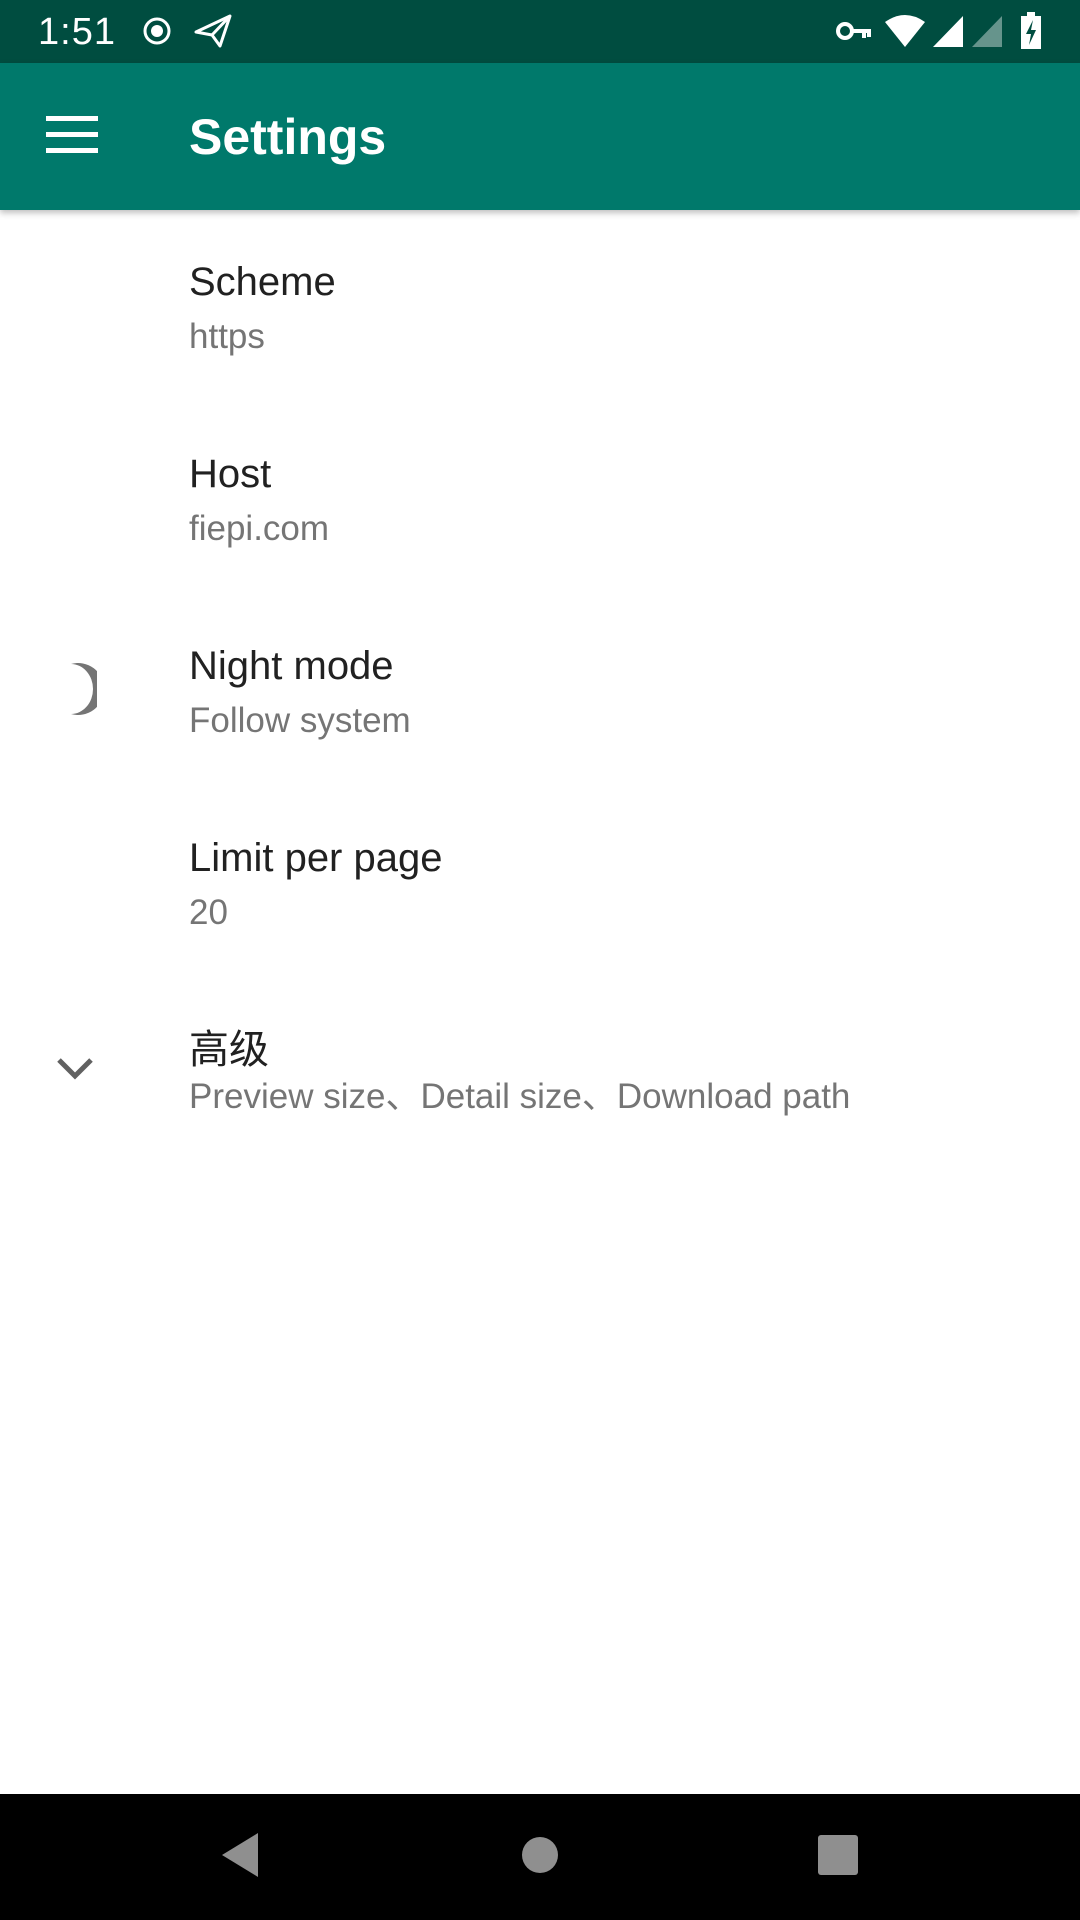 This screenshot has height=1920, width=1080. What do you see at coordinates (227, 336) in the screenshot?
I see `pref-summary: https` at bounding box center [227, 336].